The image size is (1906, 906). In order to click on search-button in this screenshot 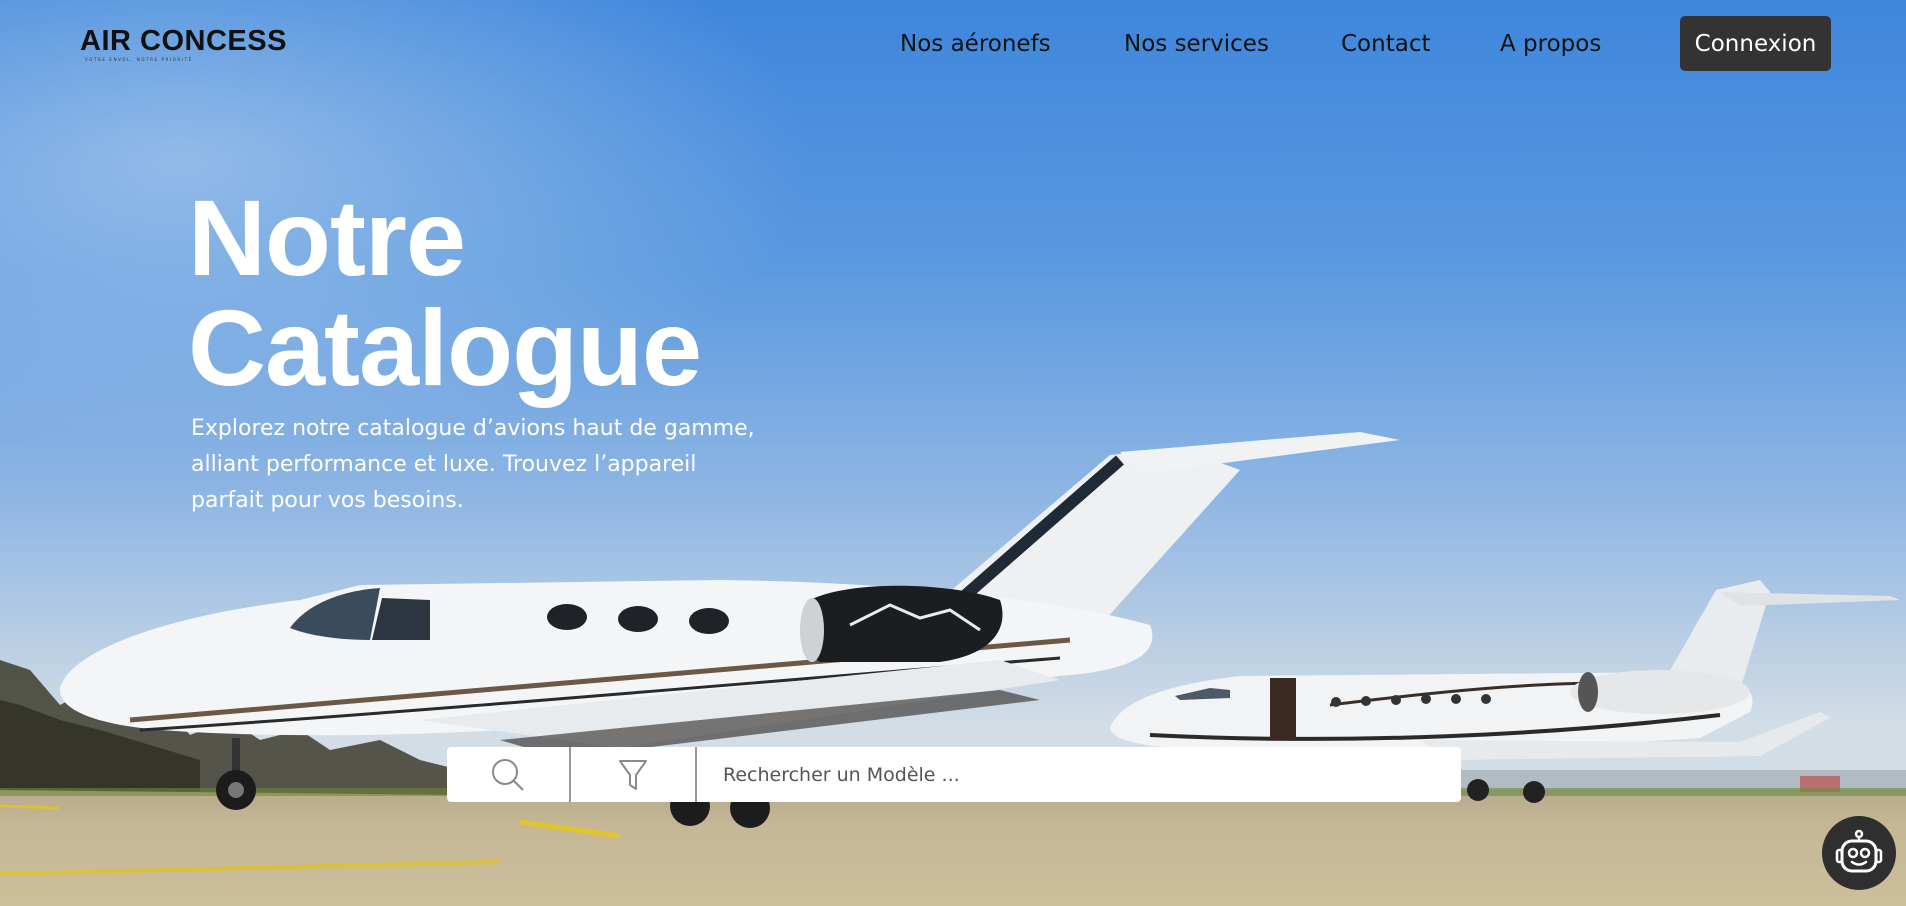, I will do `click(509, 774)`.